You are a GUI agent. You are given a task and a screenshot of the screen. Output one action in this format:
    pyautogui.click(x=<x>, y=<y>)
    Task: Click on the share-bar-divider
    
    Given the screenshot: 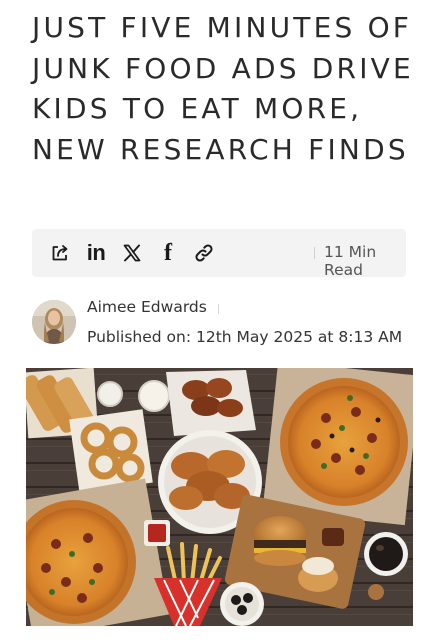 What is the action you would take?
    pyautogui.click(x=314, y=253)
    